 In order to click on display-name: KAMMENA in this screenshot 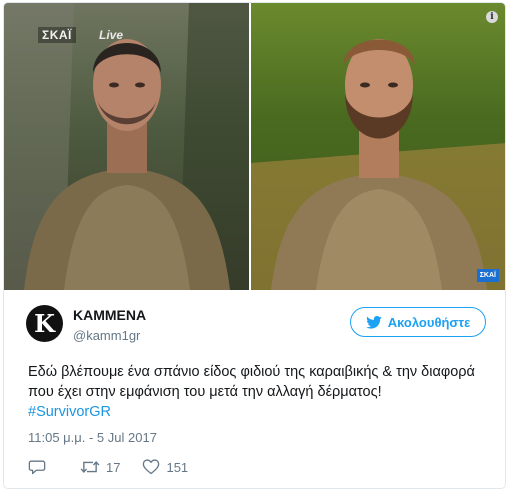, I will do `click(109, 315)`.